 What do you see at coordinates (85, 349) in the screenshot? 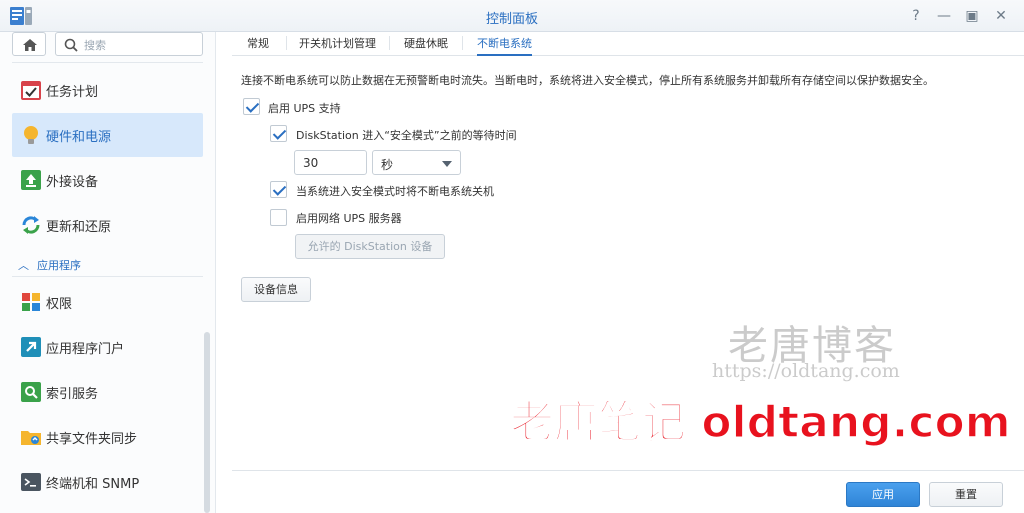
I see `sidebar-item-label: 应用程序门户` at bounding box center [85, 349].